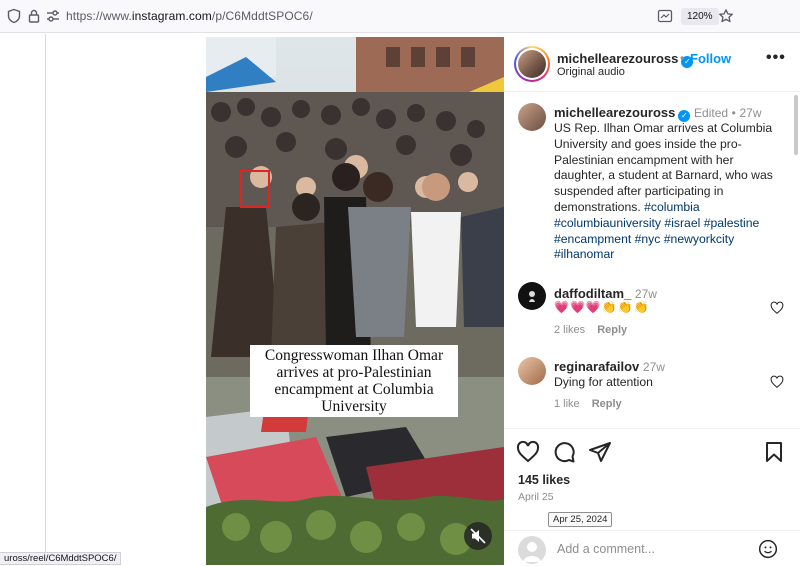 This screenshot has height=566, width=800. I want to click on comment-username: daffodiltam_, so click(592, 293).